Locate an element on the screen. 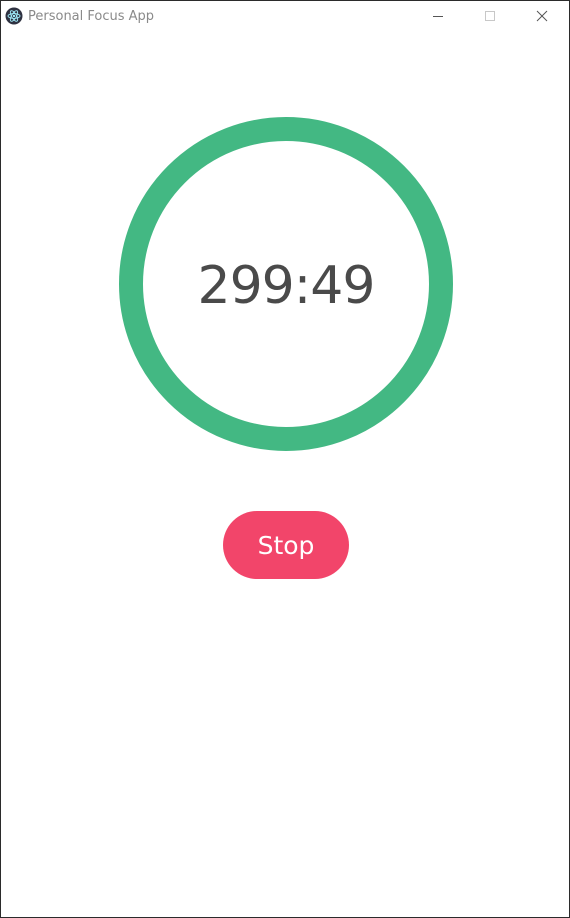 Image resolution: width=570 pixels, height=918 pixels. close-button is located at coordinates (542, 16).